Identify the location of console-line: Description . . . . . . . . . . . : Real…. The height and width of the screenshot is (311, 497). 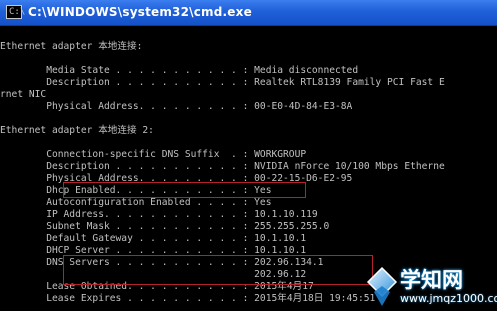
(222, 82).